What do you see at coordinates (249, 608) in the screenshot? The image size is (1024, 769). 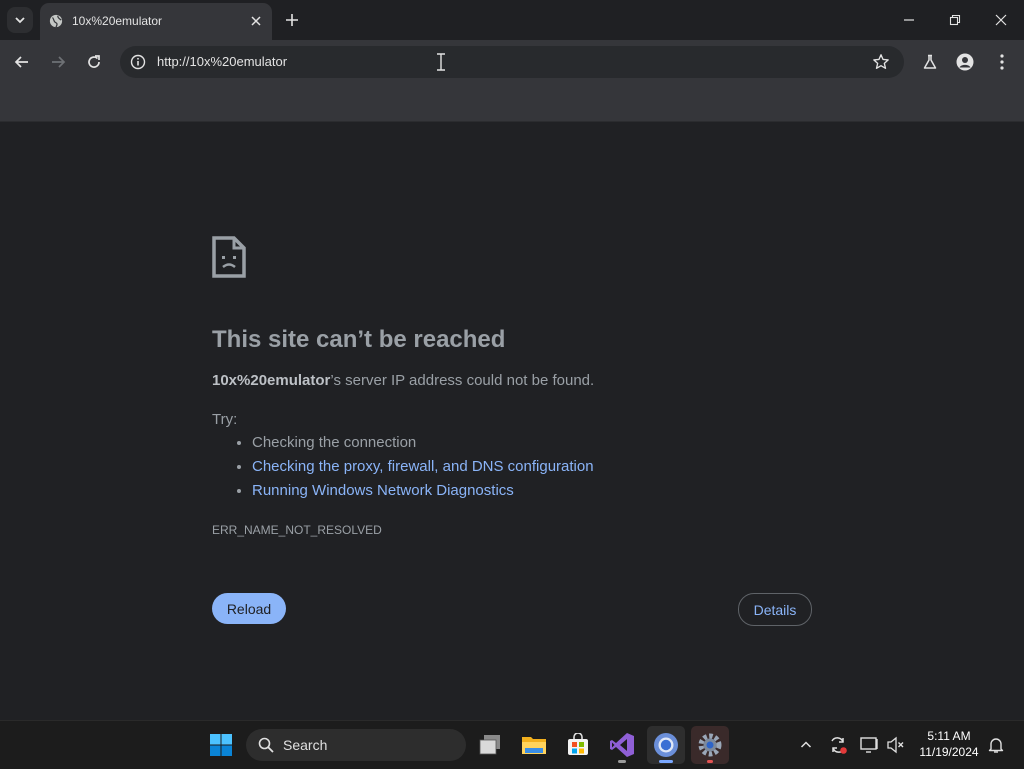 I see `reload-button: Reload` at bounding box center [249, 608].